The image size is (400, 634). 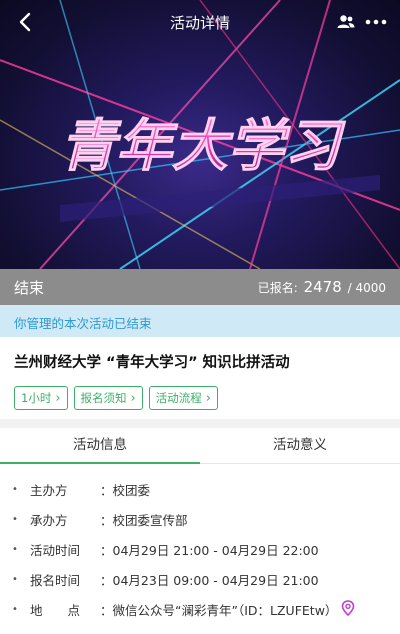 What do you see at coordinates (215, 580) in the screenshot?
I see `detail-value: 04月23日 09:00 - 04月29日 21:00` at bounding box center [215, 580].